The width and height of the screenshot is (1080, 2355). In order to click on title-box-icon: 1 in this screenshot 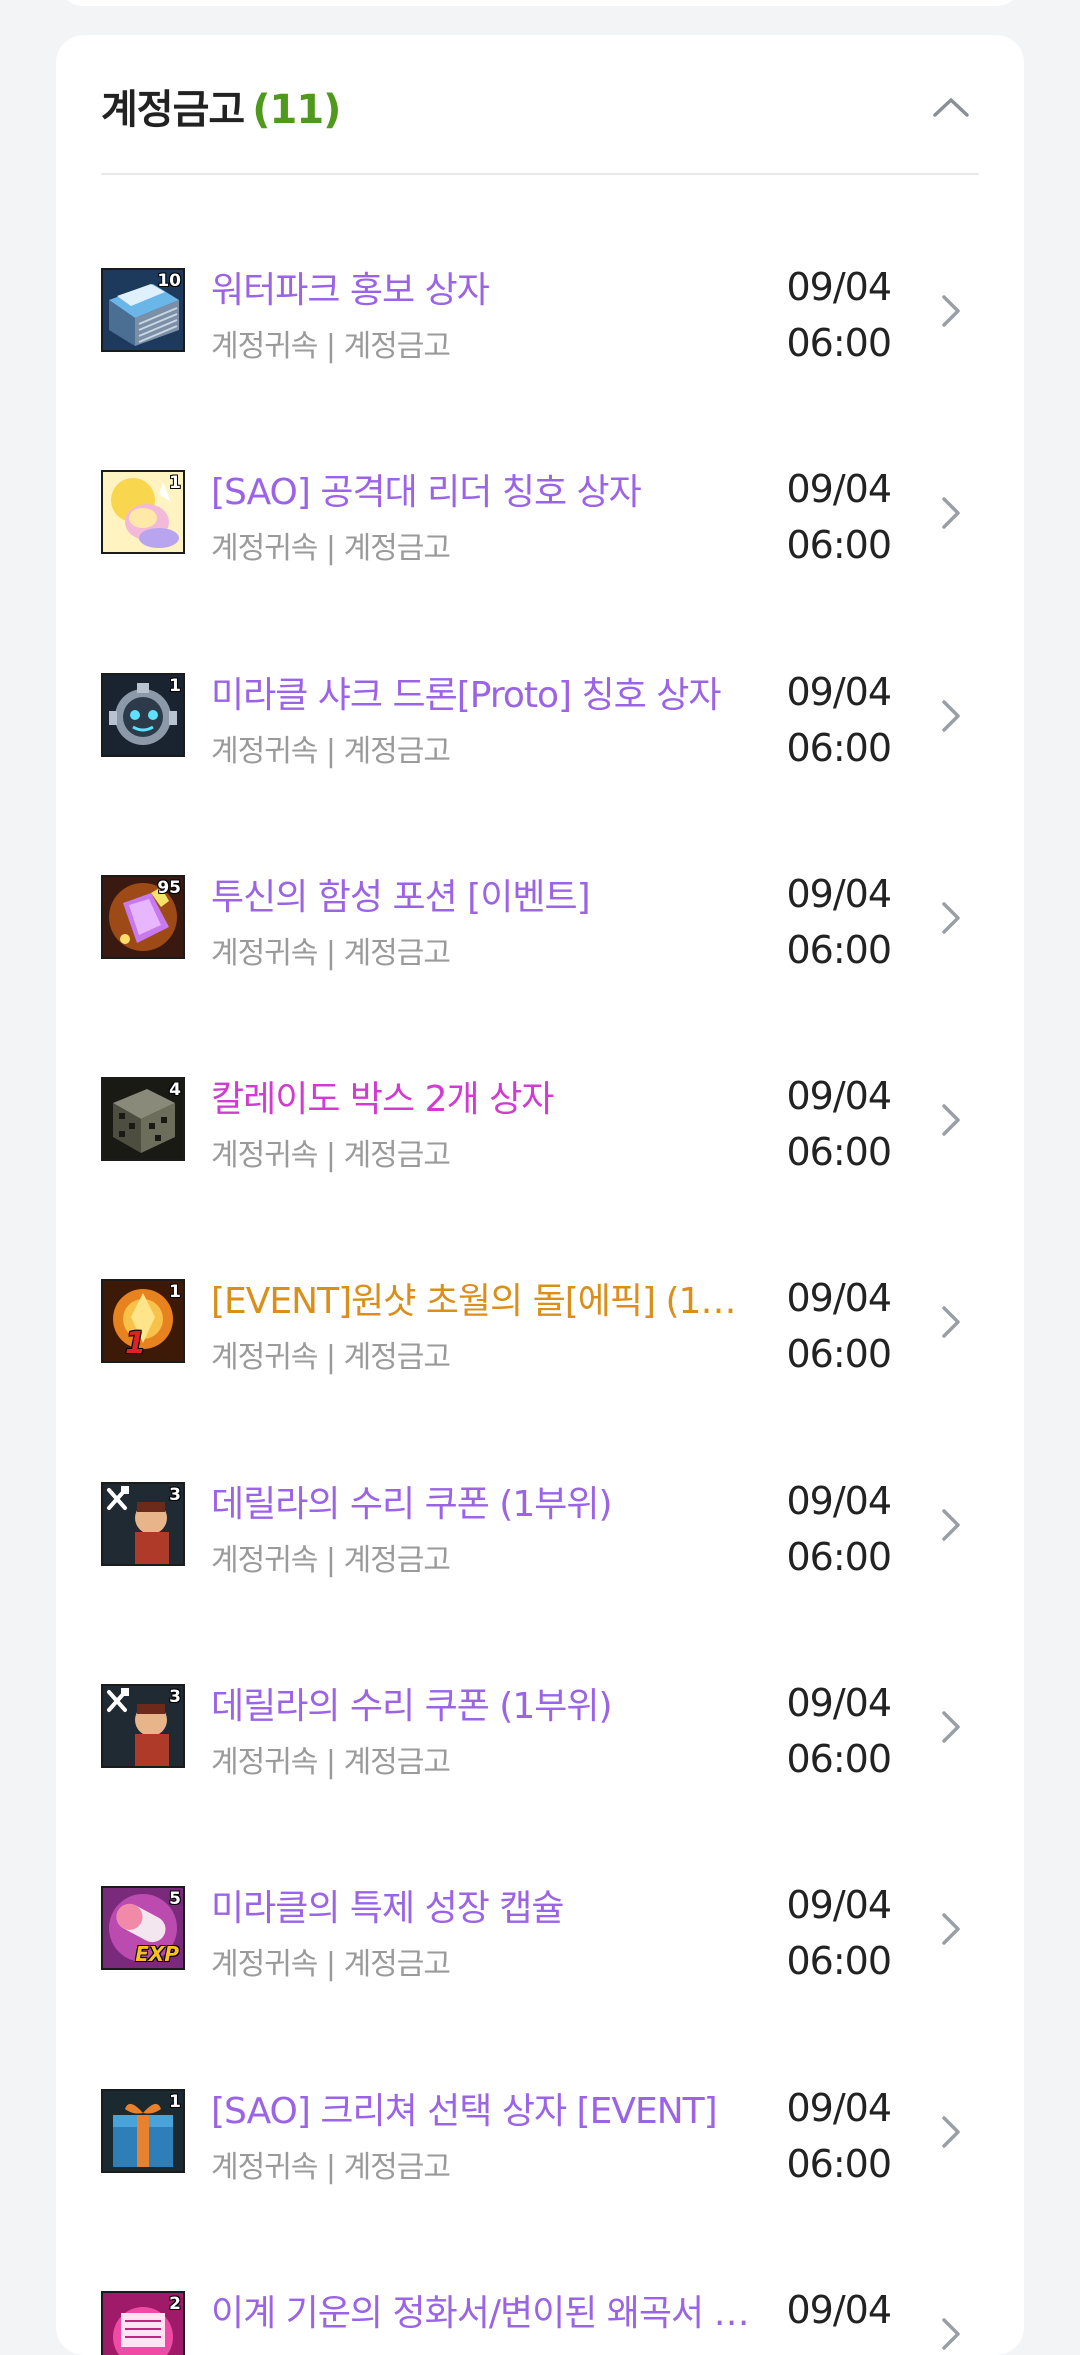, I will do `click(143, 512)`.